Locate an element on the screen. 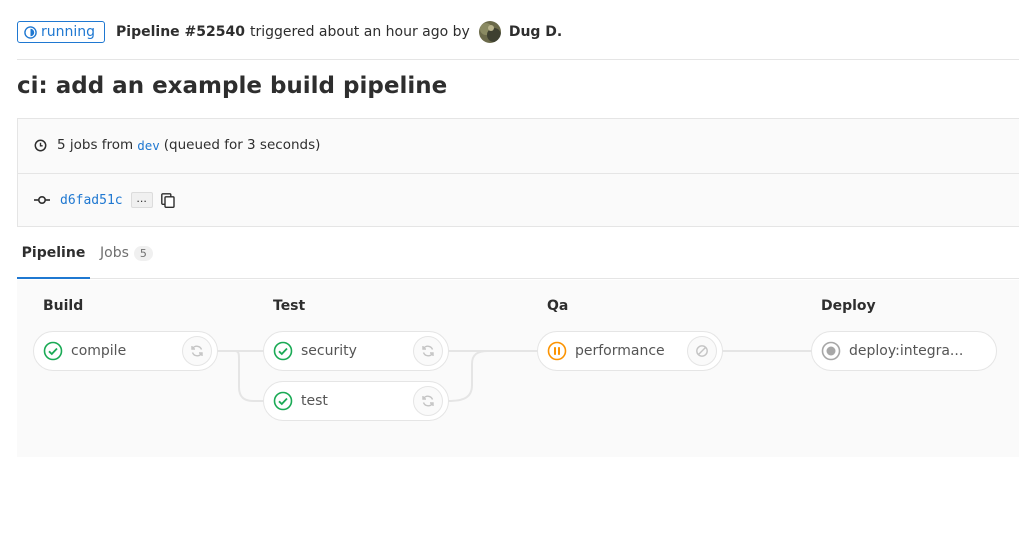 This screenshot has width=1019, height=533. job-name: test is located at coordinates (314, 401).